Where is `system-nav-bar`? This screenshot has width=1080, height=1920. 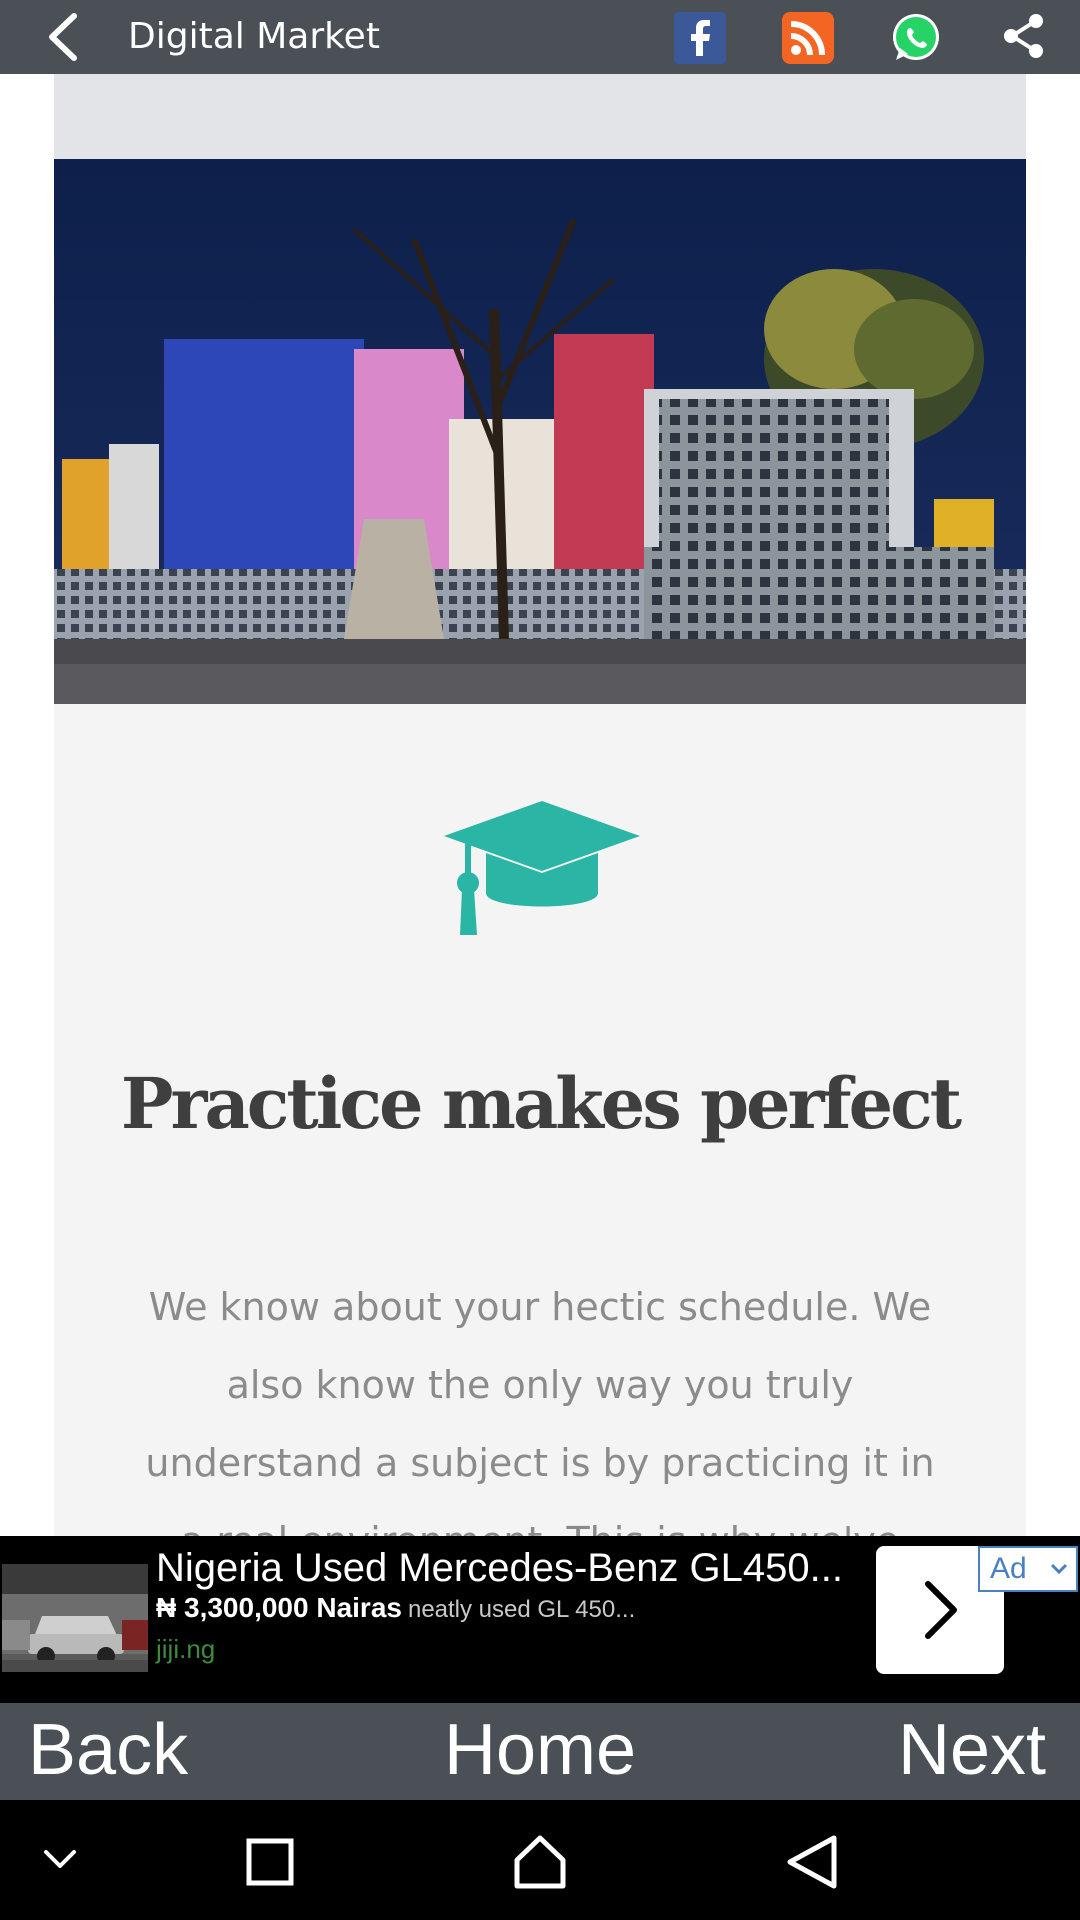
system-nav-bar is located at coordinates (540, 1860).